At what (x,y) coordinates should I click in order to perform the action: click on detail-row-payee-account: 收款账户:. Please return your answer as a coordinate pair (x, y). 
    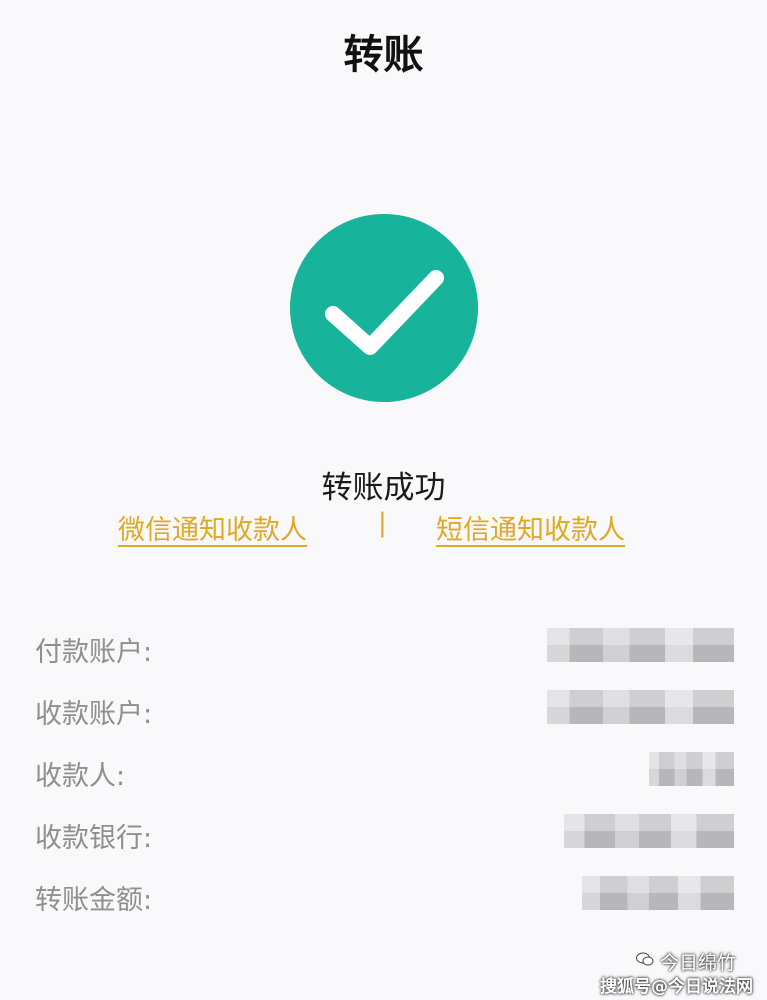
    Looking at the image, I should click on (383, 710).